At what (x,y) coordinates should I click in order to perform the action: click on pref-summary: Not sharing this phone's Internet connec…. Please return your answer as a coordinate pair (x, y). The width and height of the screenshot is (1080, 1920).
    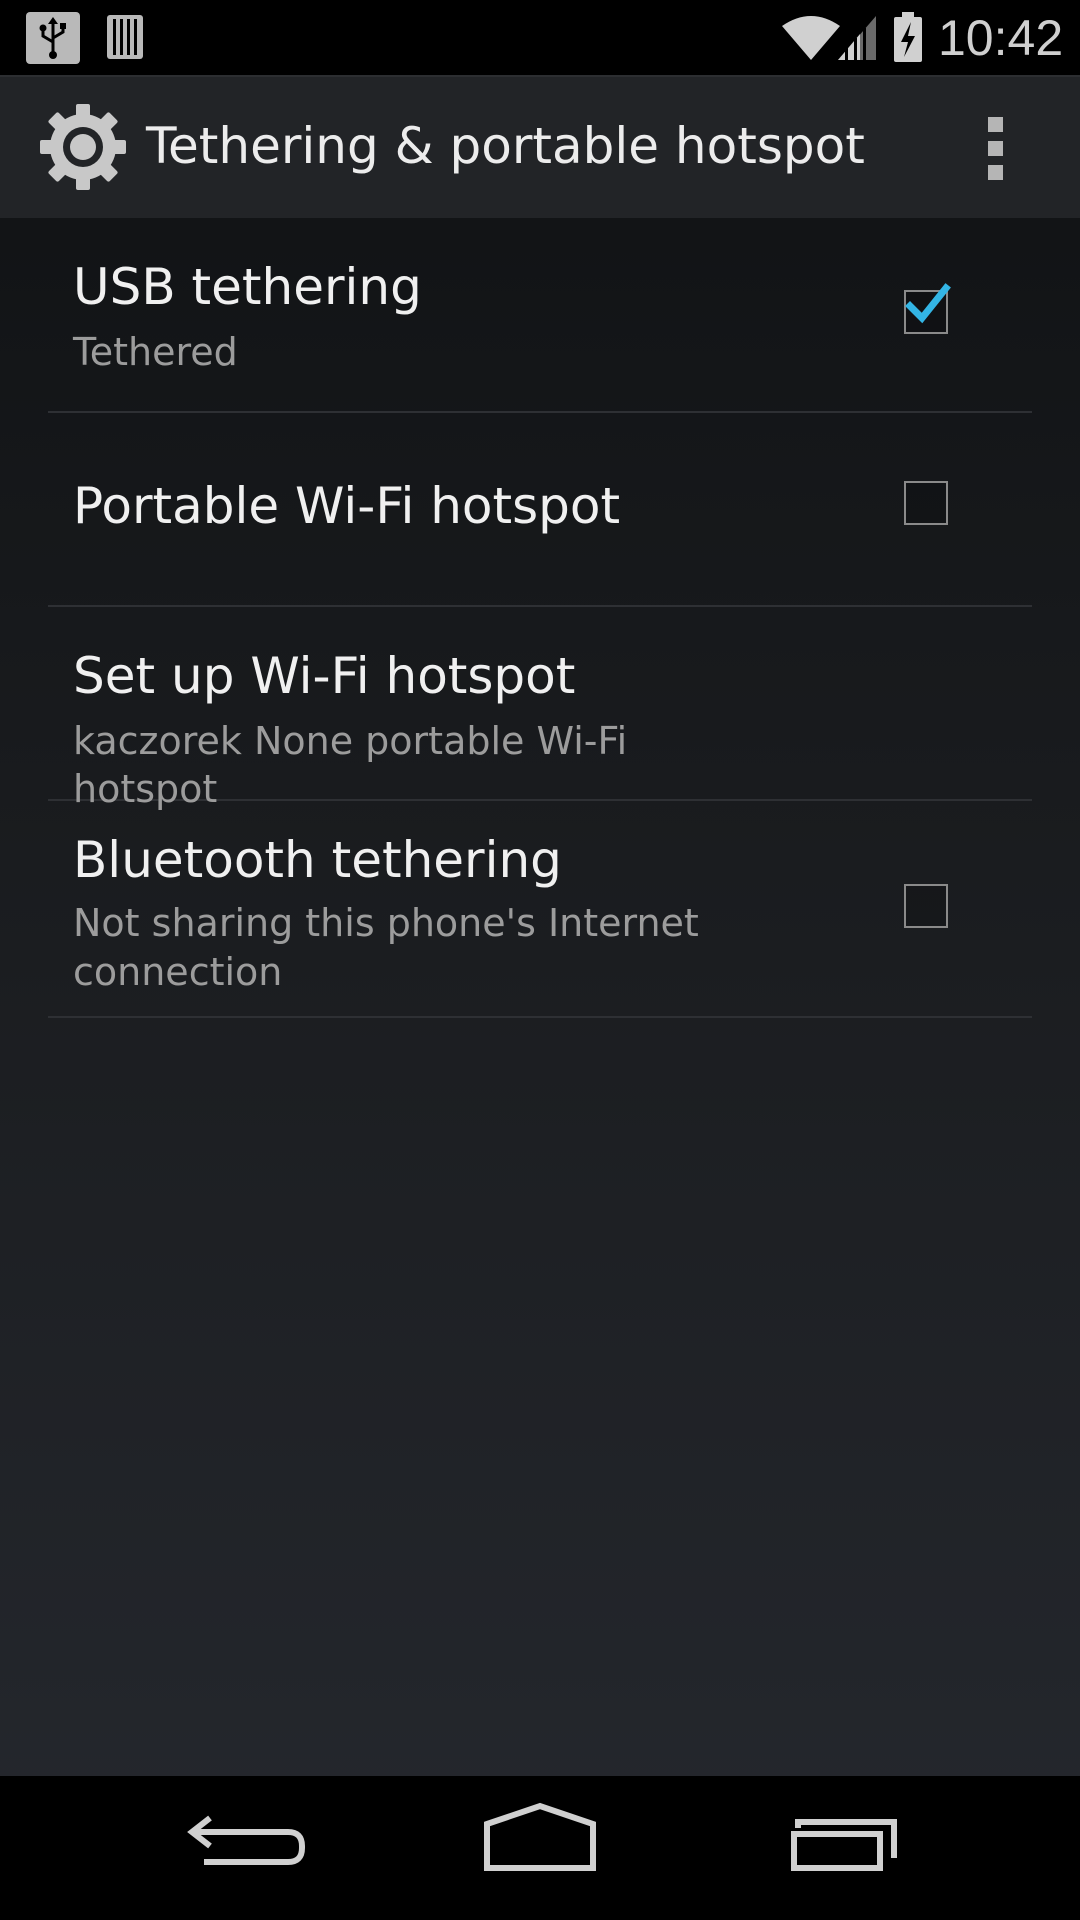
    Looking at the image, I should click on (386, 947).